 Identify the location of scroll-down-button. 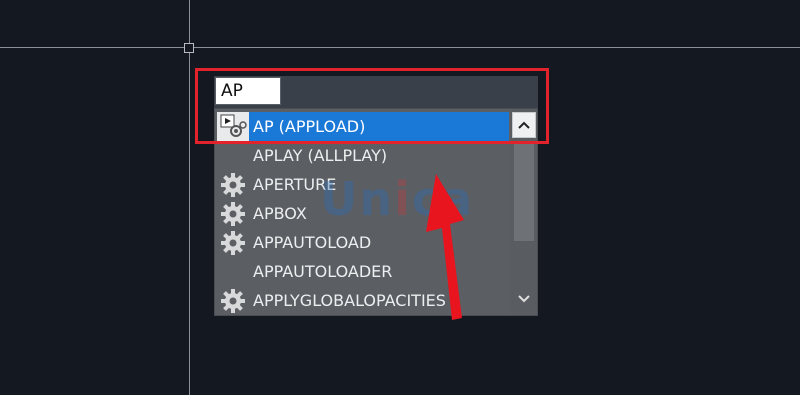
(524, 299).